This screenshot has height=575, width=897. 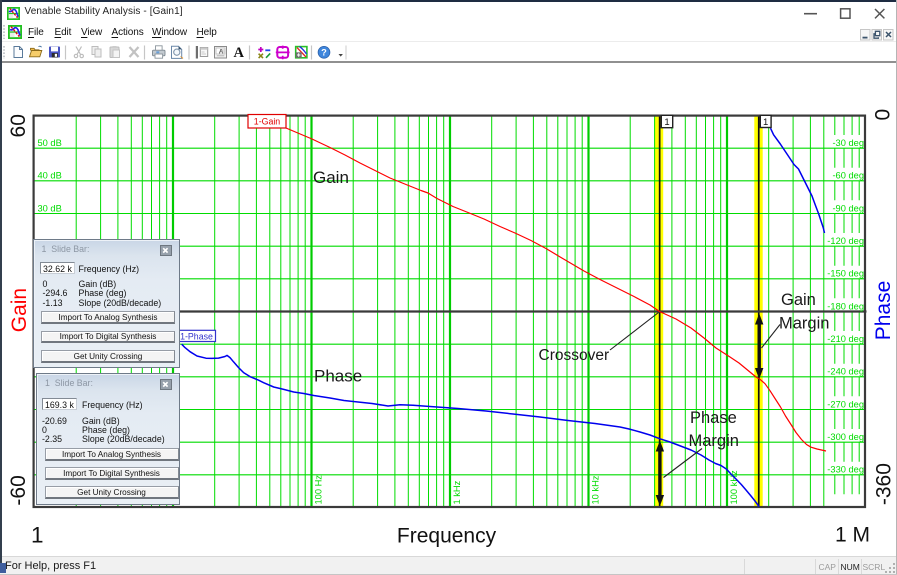 I want to click on svg-text: 0, so click(x=883, y=115).